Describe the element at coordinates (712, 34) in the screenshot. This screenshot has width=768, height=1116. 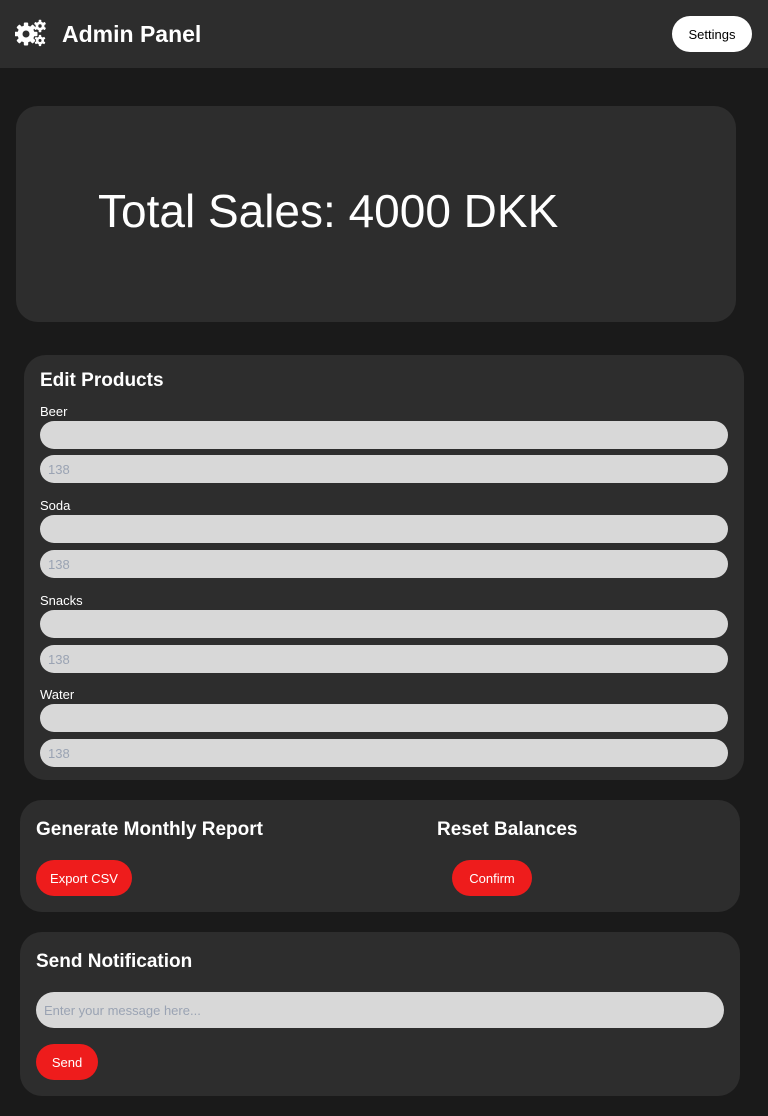
I see `settings-button: Settings` at that location.